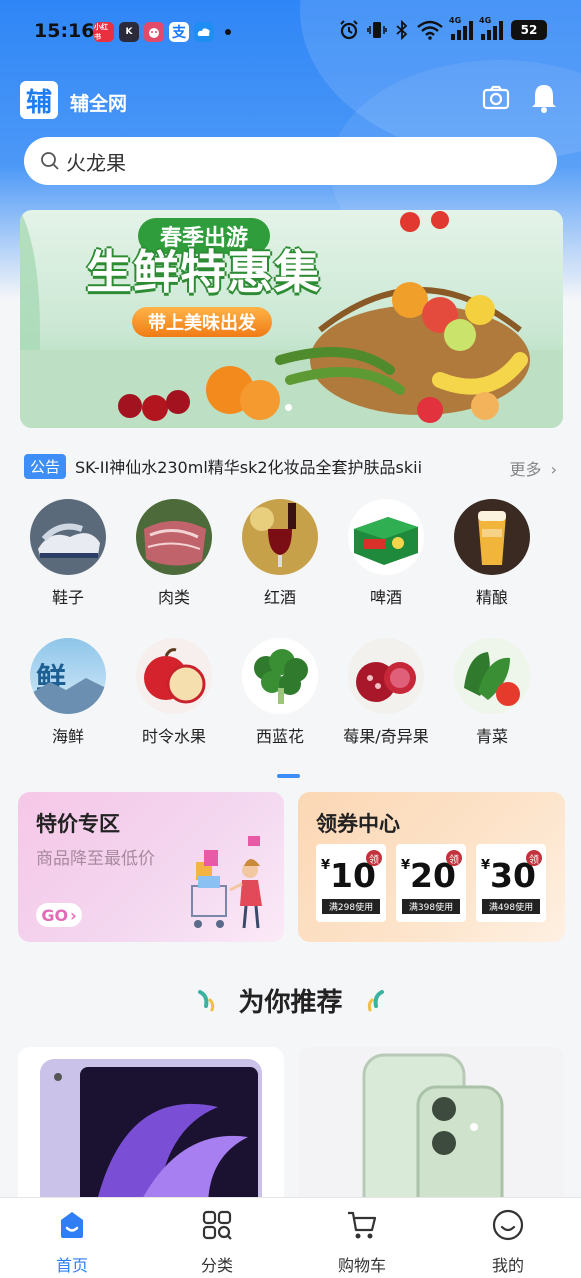 The height and width of the screenshot is (1278, 581). I want to click on category-label: 红酒, so click(279, 597).